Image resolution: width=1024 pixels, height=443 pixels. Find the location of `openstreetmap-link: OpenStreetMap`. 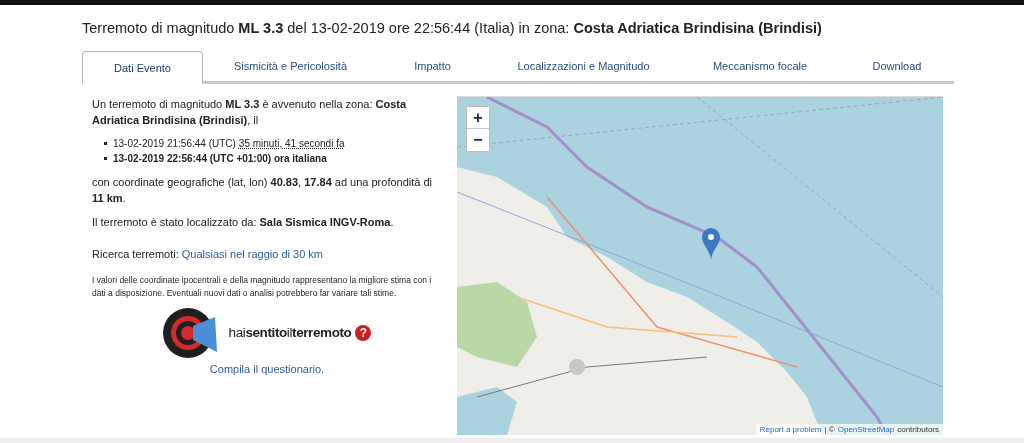

openstreetmap-link: OpenStreetMap is located at coordinates (866, 429).